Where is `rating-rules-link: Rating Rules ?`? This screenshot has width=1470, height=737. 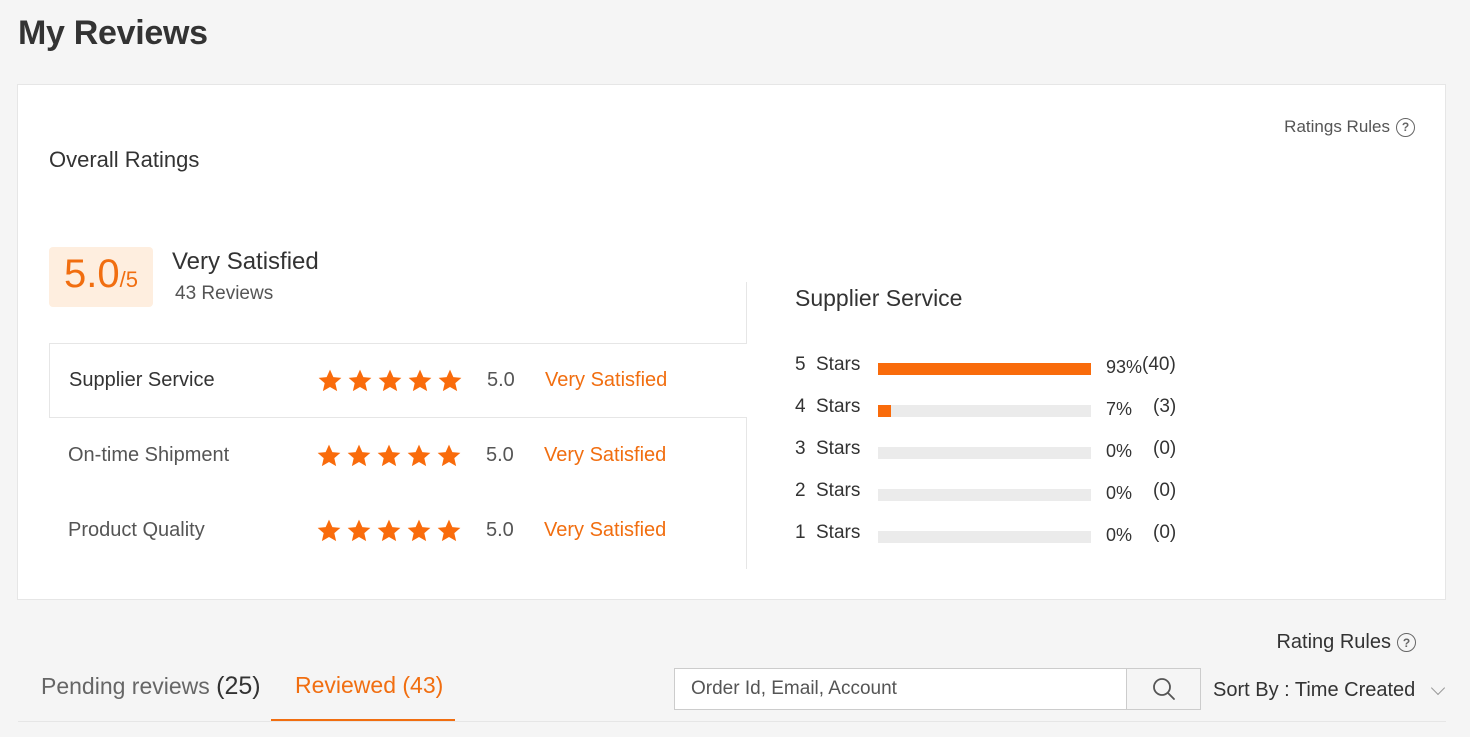 rating-rules-link: Rating Rules ? is located at coordinates (1346, 642).